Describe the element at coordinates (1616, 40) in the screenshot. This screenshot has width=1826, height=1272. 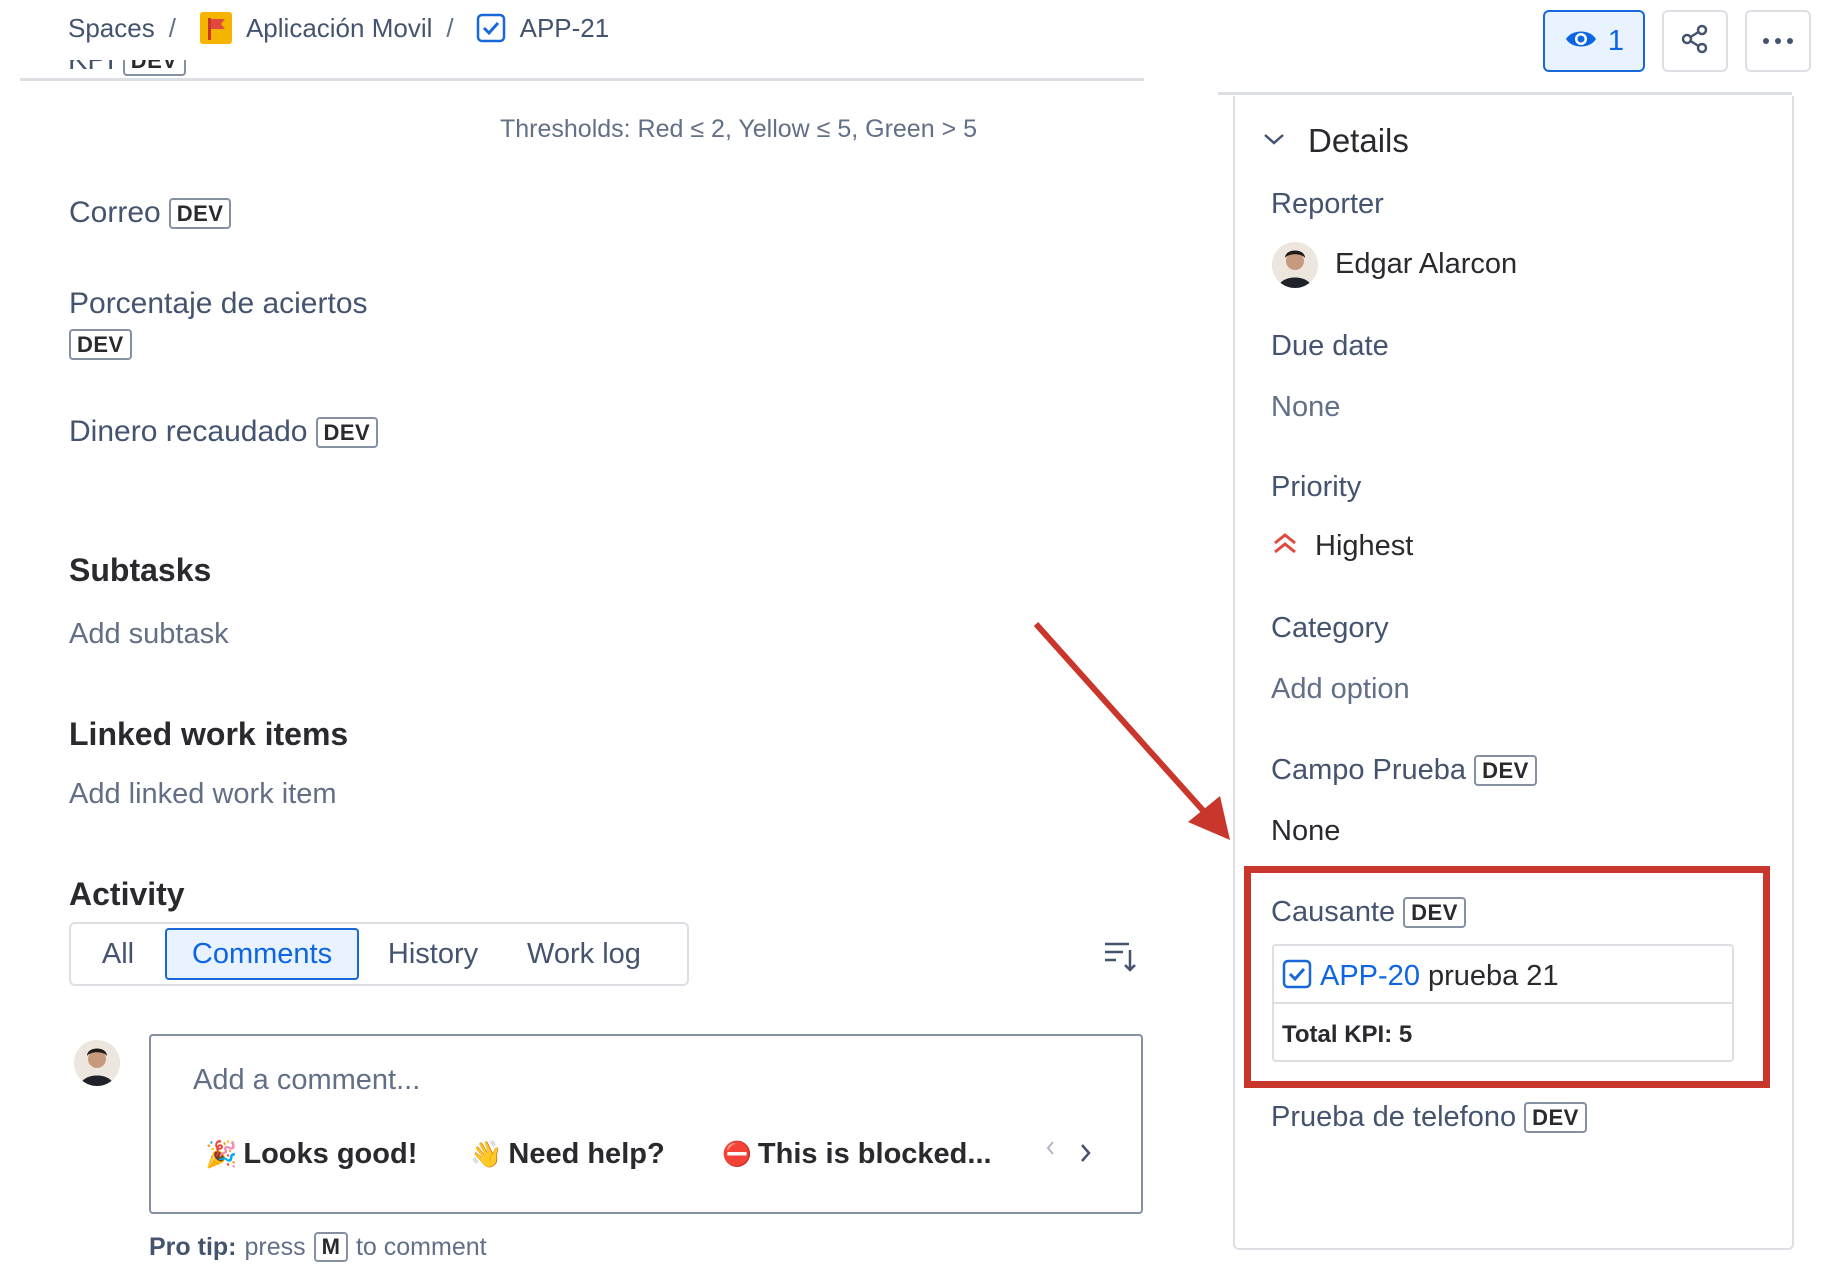
I see `watch-count: 1` at that location.